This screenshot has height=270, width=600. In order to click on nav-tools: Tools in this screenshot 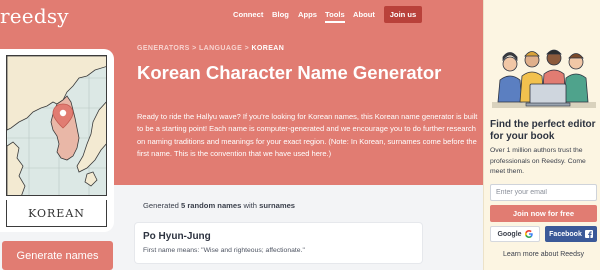, I will do `click(335, 16)`.